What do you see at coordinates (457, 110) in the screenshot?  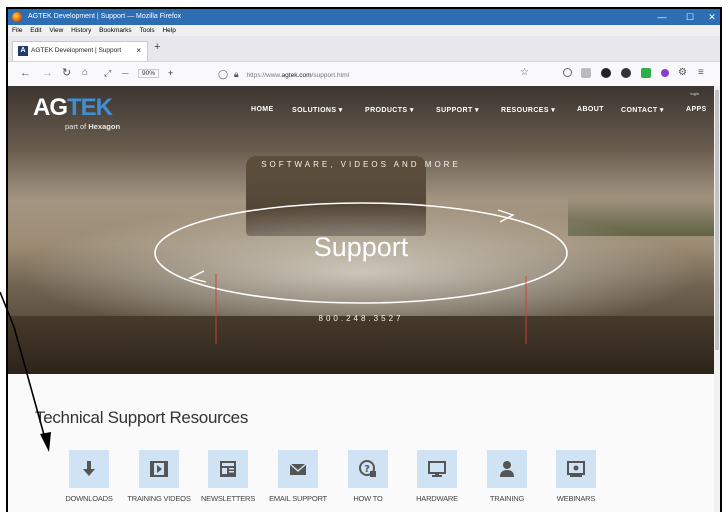 I see `nav-support: SUPPORT ▾` at bounding box center [457, 110].